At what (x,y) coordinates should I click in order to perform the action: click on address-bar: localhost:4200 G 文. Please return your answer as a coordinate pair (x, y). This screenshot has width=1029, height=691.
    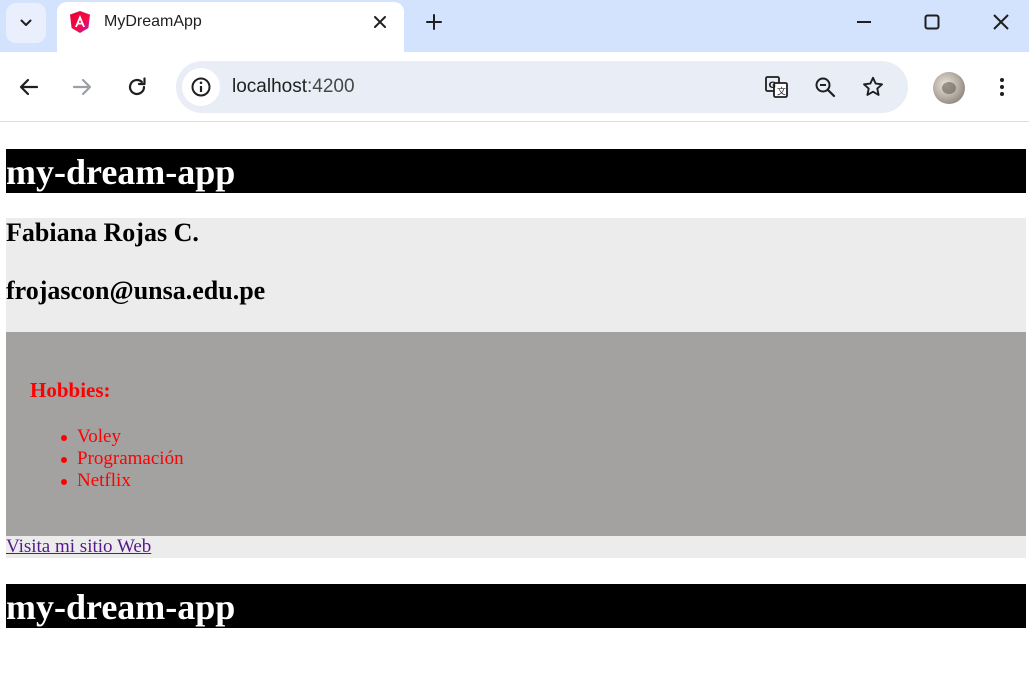
    Looking at the image, I should click on (542, 87).